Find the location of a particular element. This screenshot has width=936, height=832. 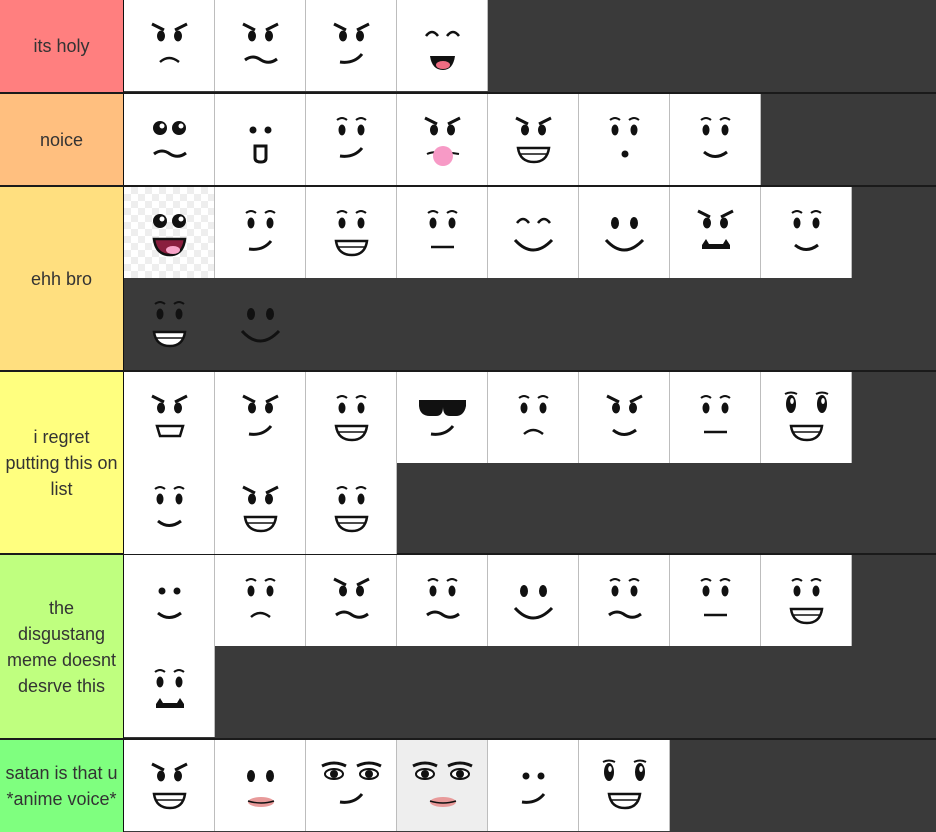

tongue-lick-face-icon is located at coordinates (624, 415).